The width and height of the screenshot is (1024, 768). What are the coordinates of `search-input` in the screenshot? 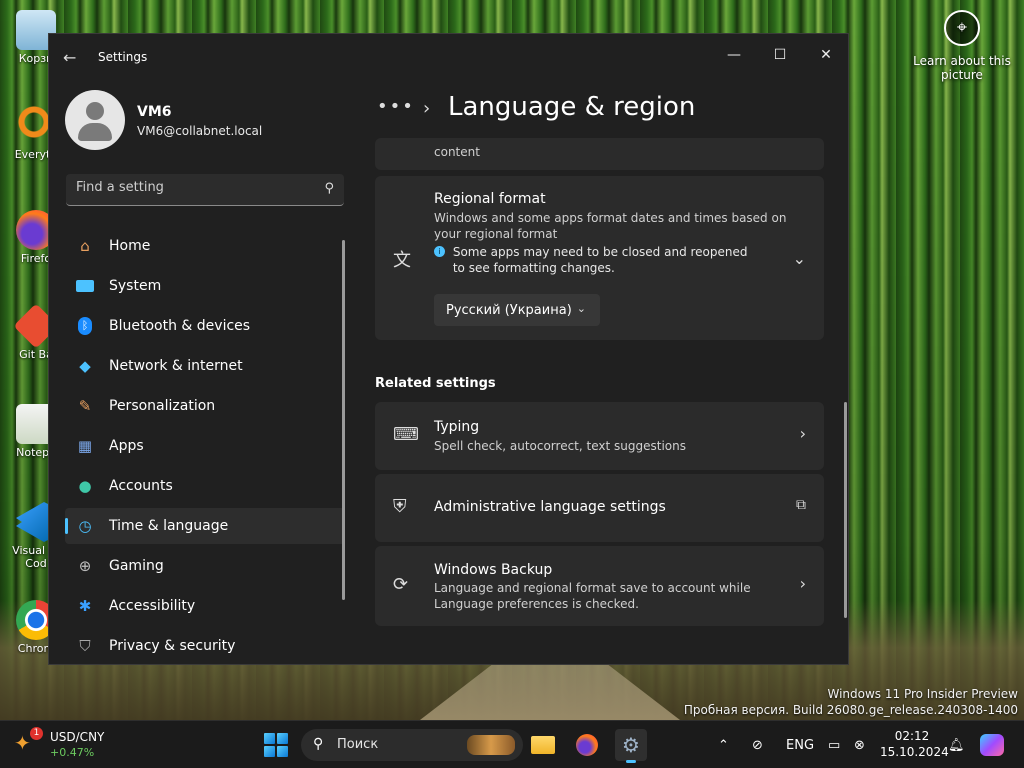 It's located at (191, 187).